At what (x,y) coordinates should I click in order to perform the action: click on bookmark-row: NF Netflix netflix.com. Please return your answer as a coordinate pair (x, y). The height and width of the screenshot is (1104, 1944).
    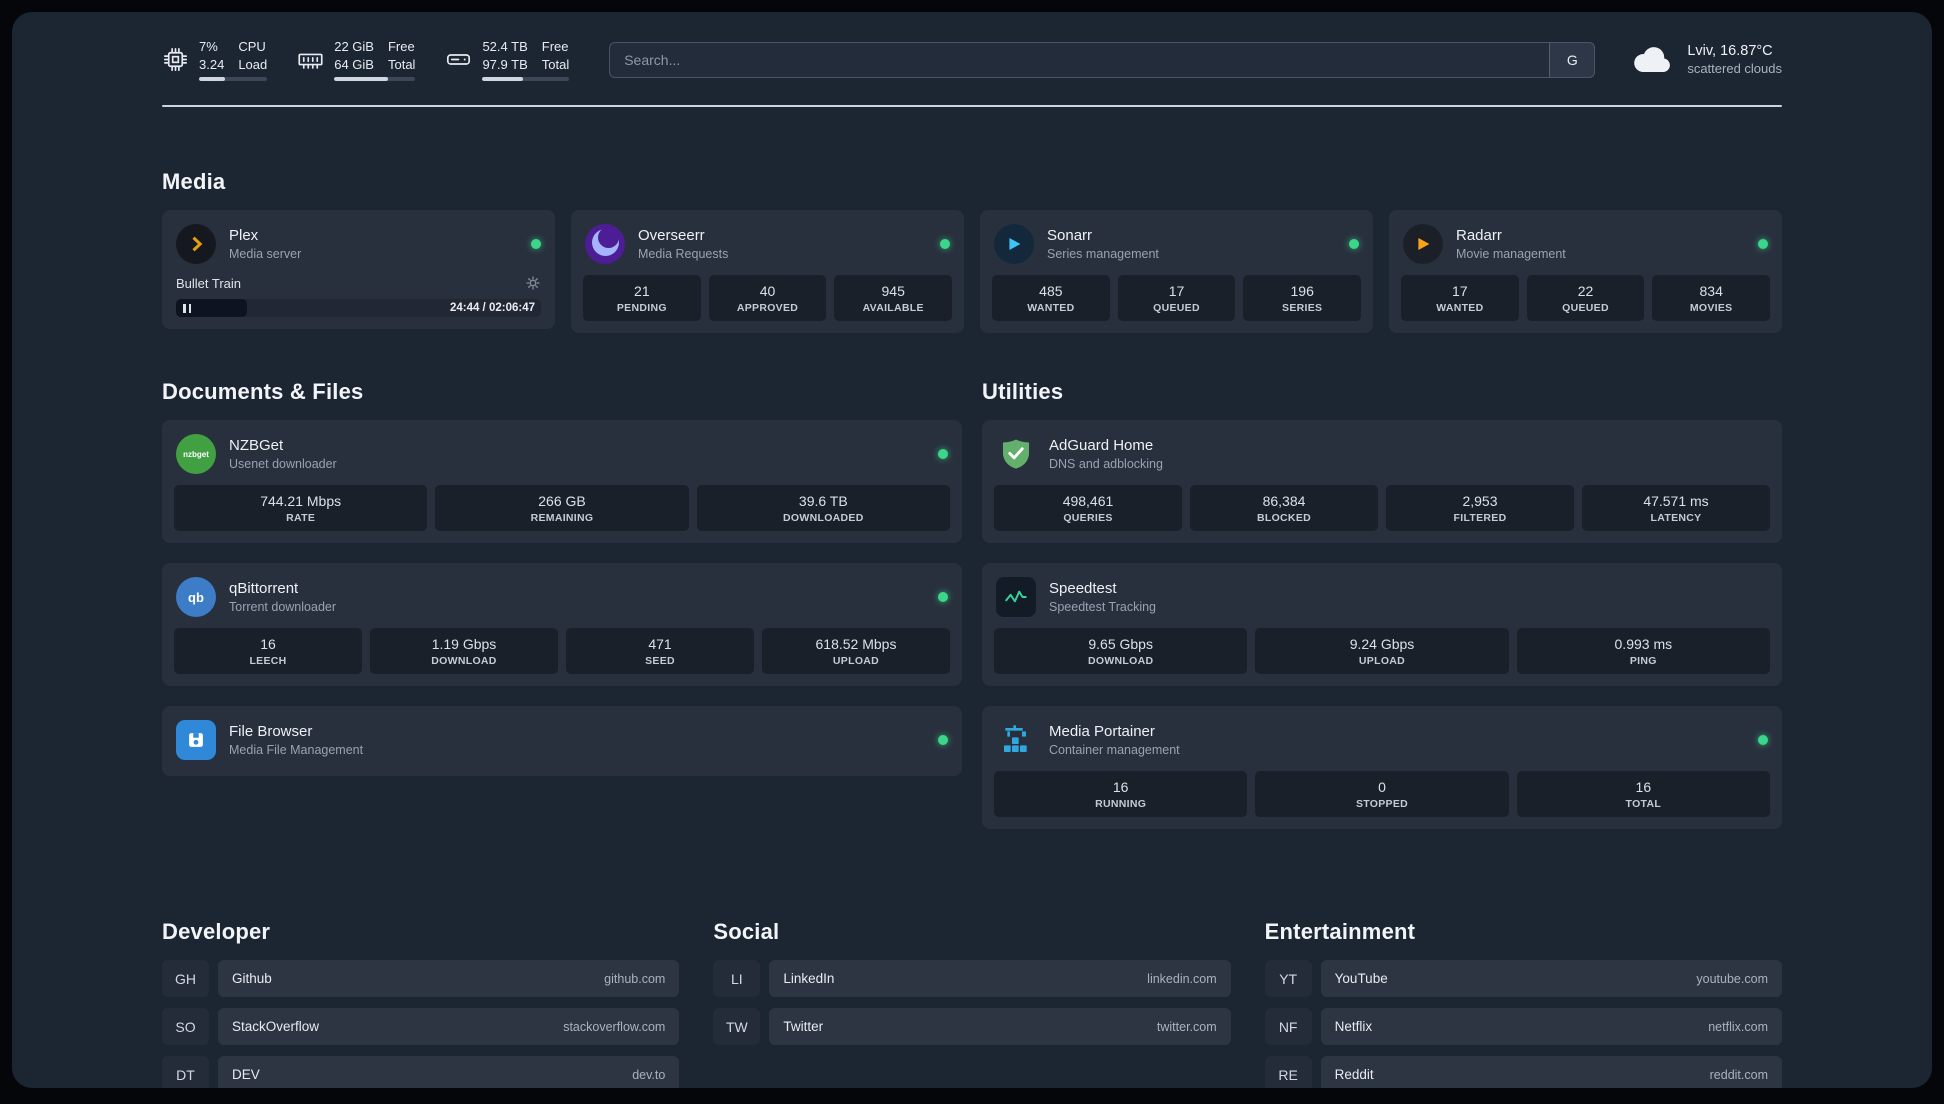
    Looking at the image, I should click on (1523, 1027).